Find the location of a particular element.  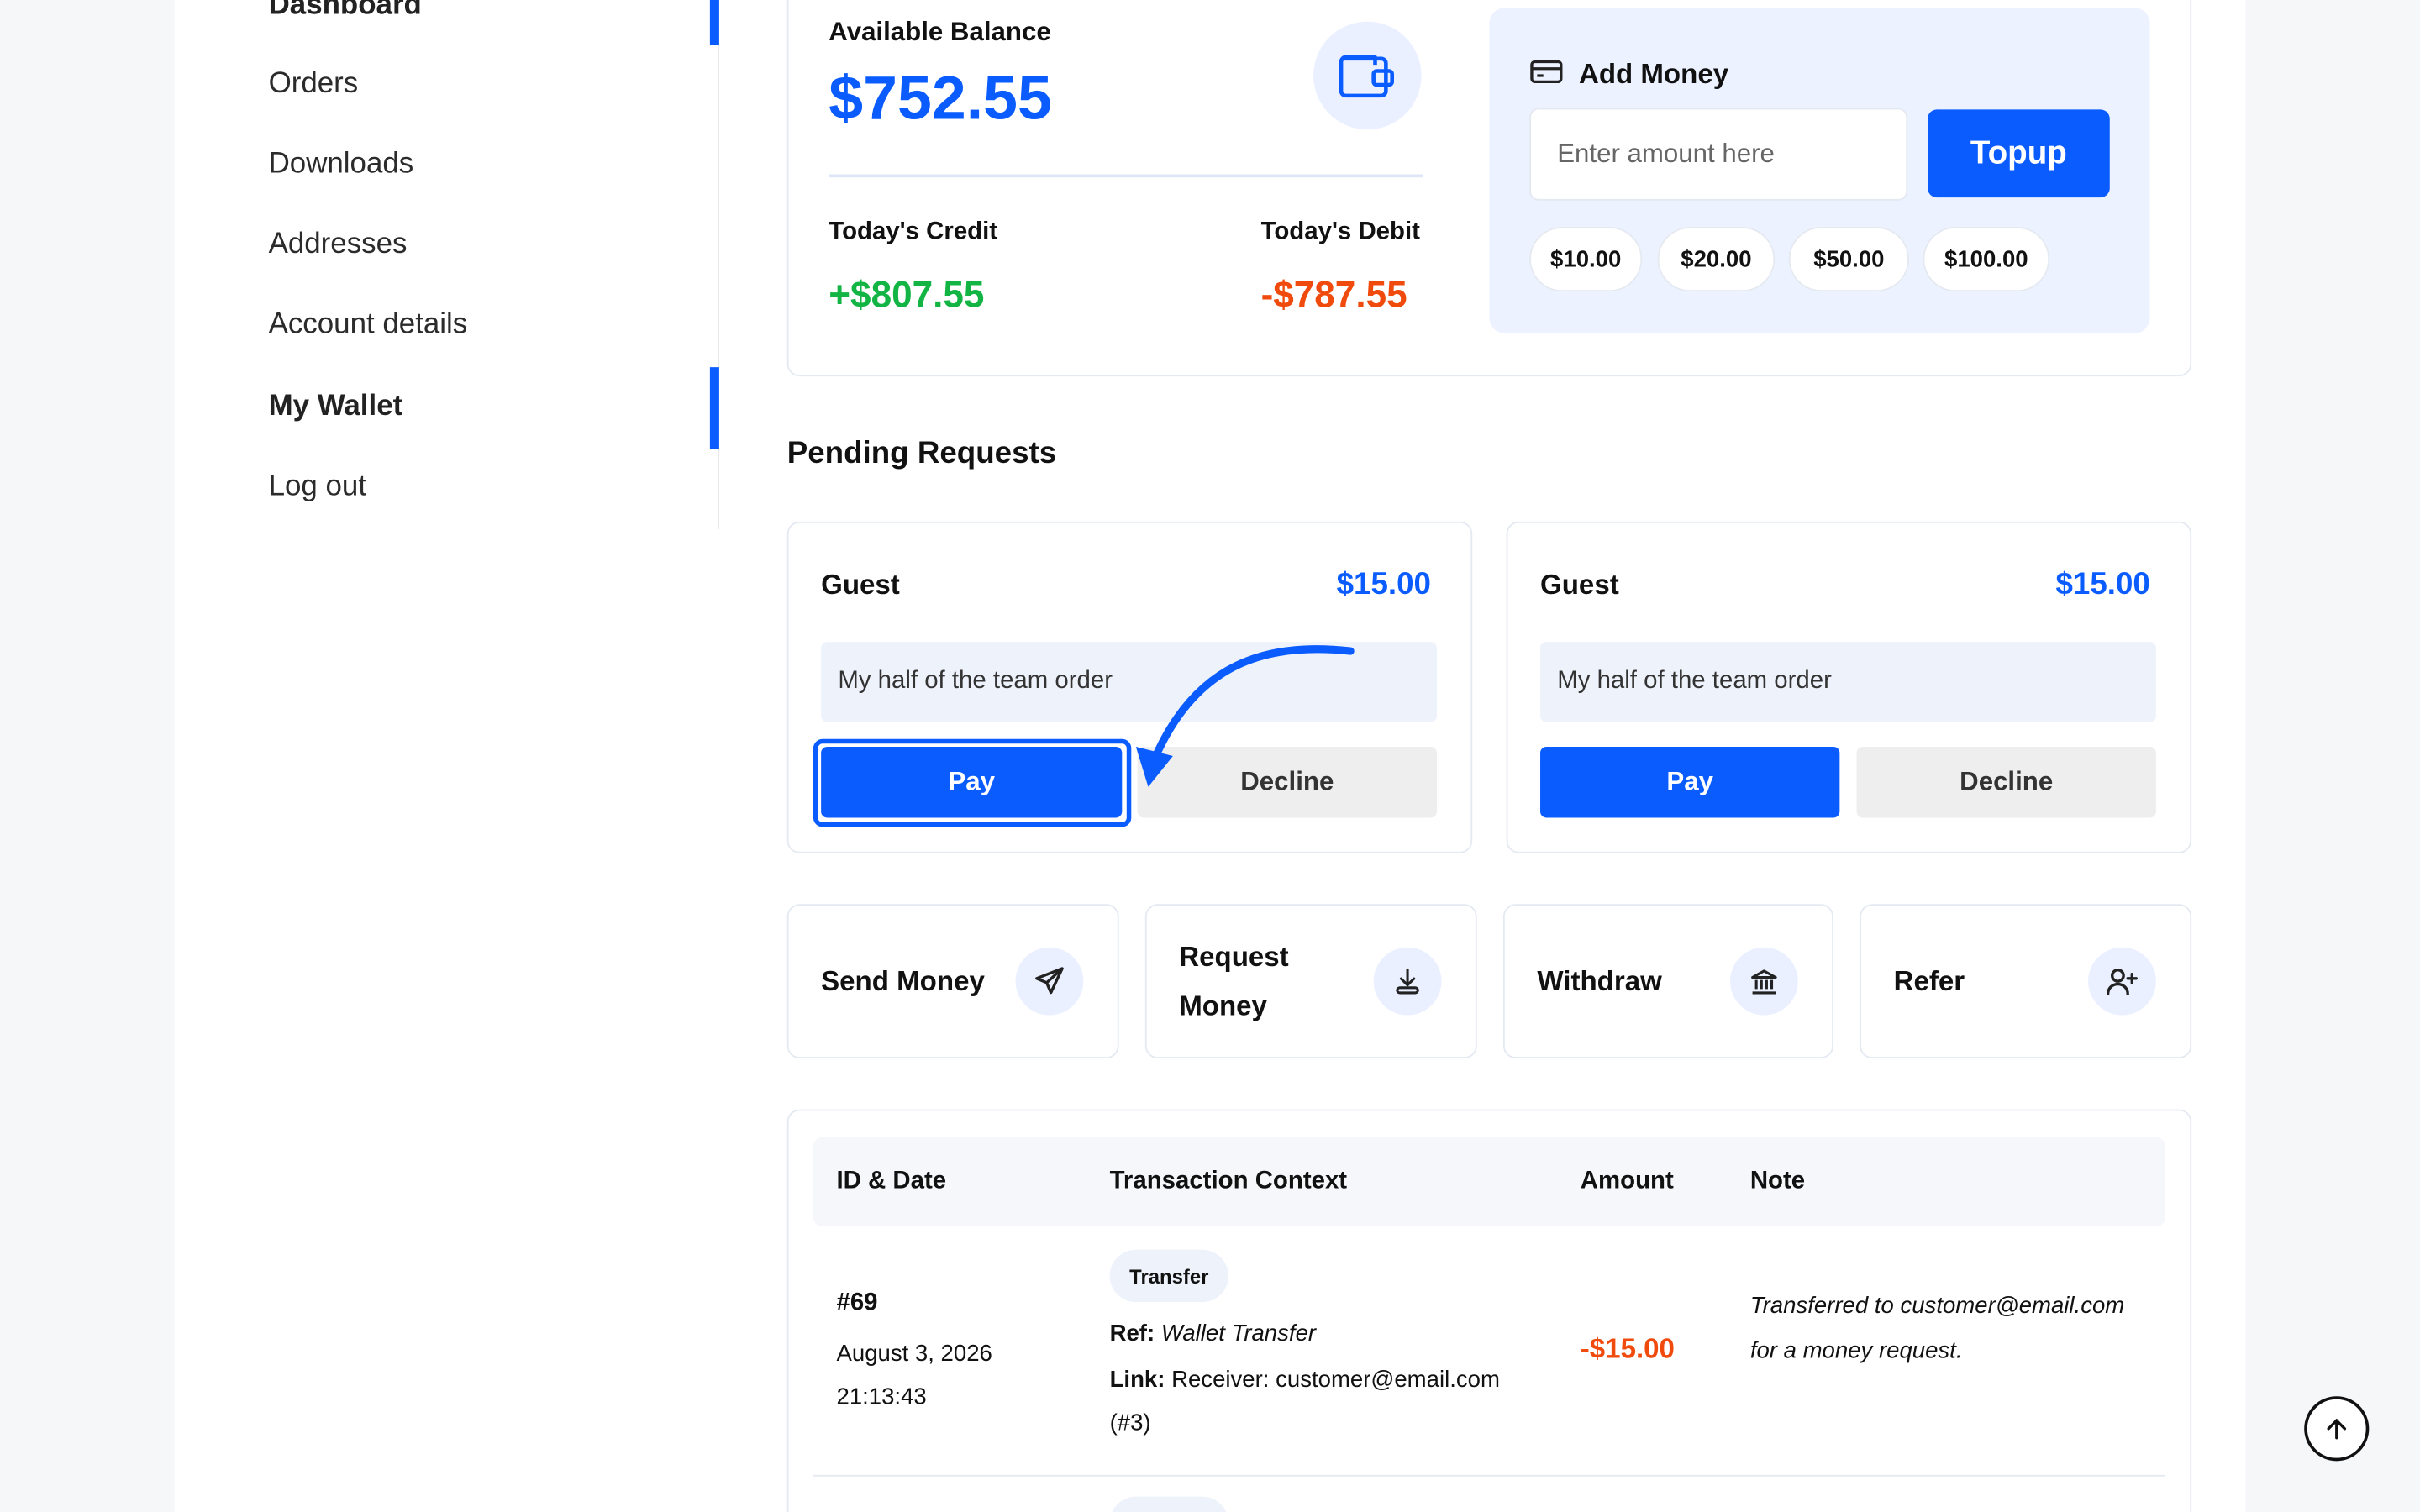

sidebar-divider is located at coordinates (719, 264).